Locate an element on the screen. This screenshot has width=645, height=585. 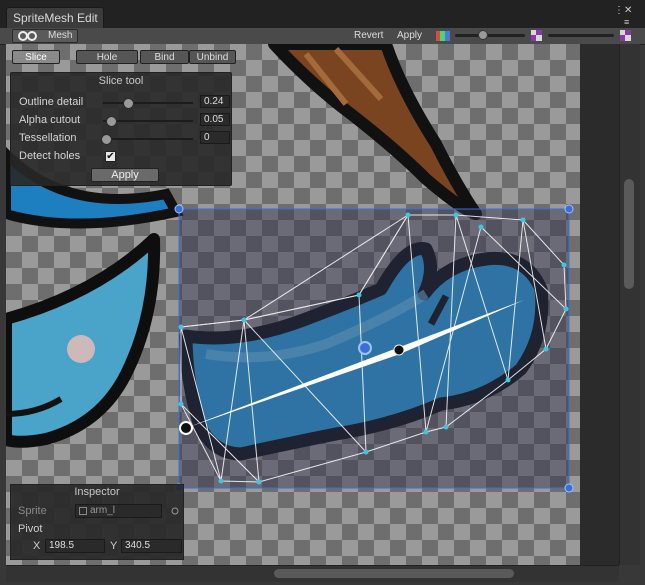
alpha-cutout-field: 0.05 is located at coordinates (215, 119).